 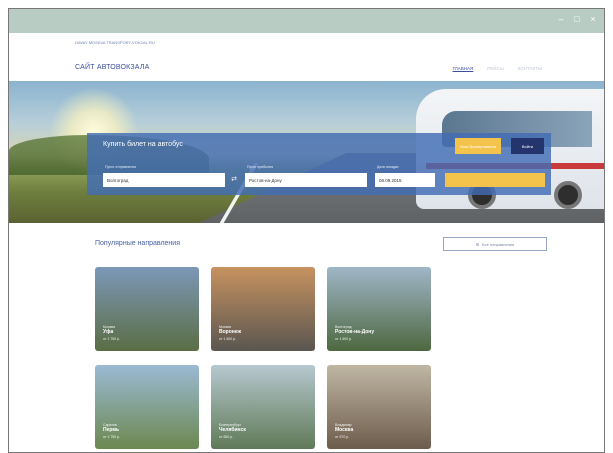 I want to click on nav-item-routes: РЕЙСЫ, so click(x=495, y=68).